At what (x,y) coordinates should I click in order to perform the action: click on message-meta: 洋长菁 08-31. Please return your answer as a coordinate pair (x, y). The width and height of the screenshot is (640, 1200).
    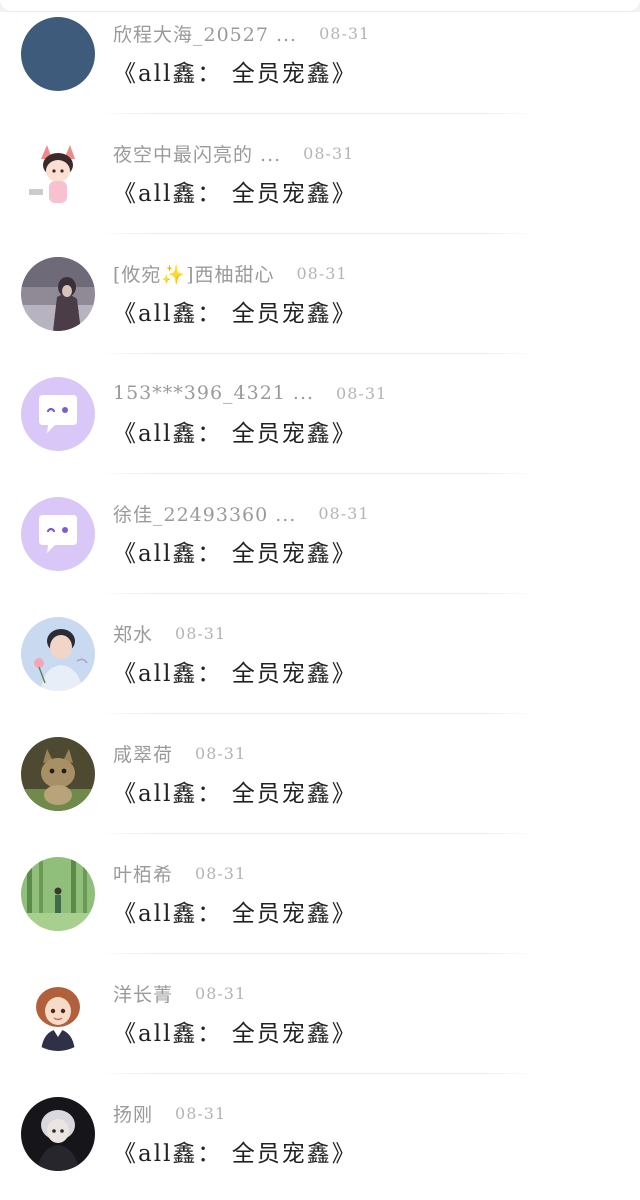
    Looking at the image, I should click on (179, 993).